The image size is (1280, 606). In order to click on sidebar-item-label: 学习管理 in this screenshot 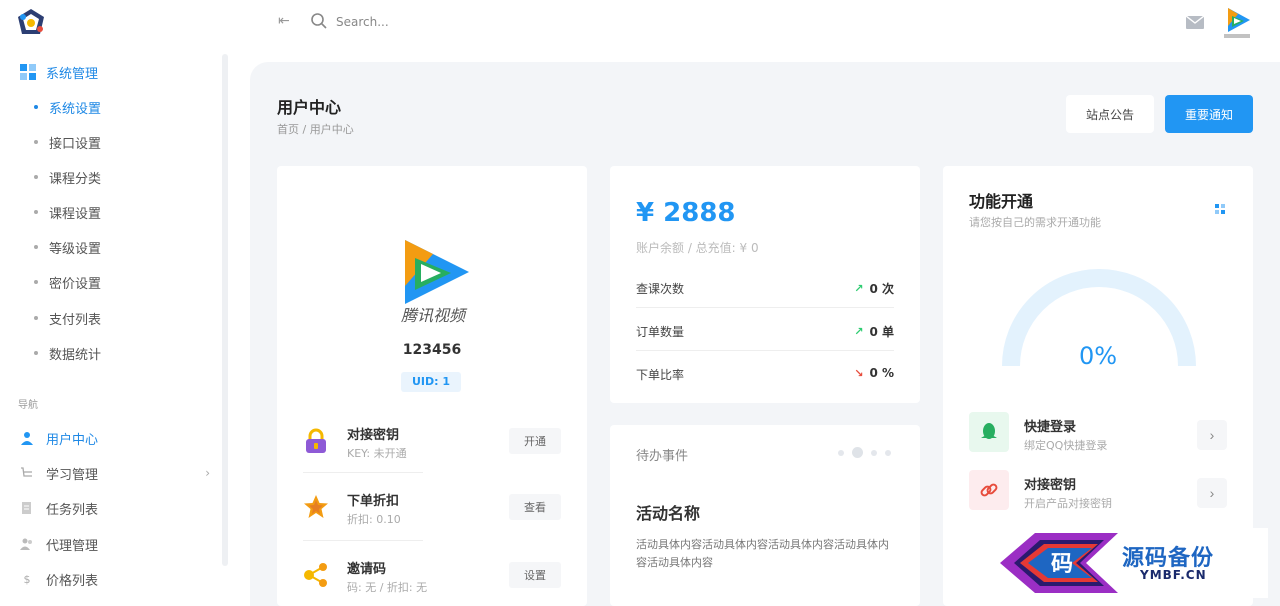, I will do `click(72, 475)`.